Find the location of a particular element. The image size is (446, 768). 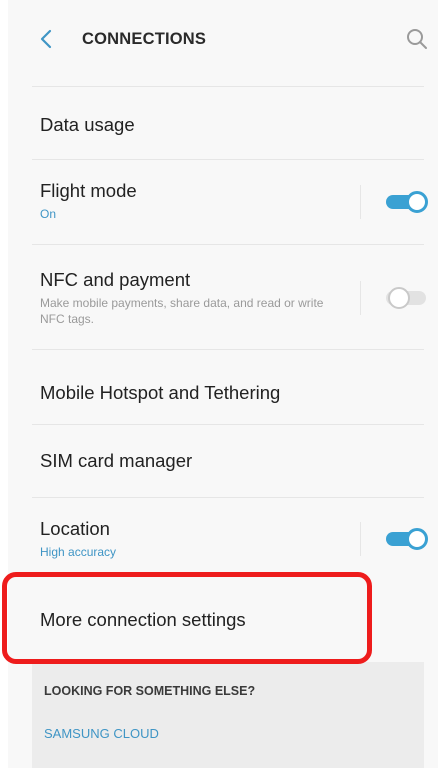

nfc-payment-toggle is located at coordinates (405, 298).